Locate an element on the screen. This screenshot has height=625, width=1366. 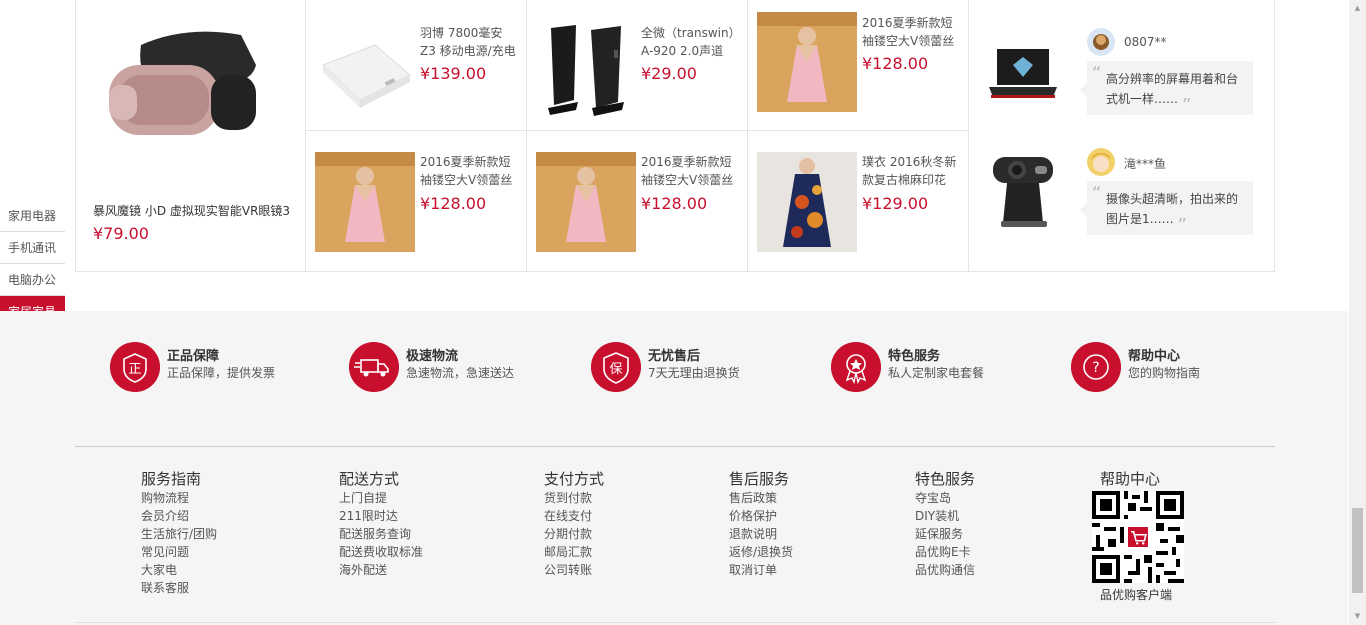
service-title: 正品保障 is located at coordinates (193, 356).